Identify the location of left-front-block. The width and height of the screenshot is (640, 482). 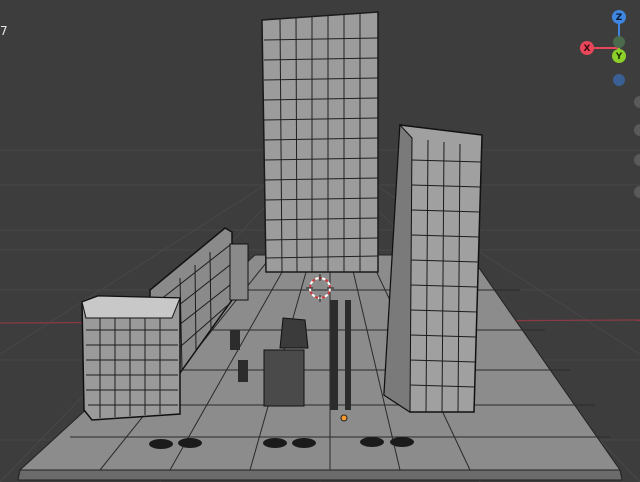
(131, 358).